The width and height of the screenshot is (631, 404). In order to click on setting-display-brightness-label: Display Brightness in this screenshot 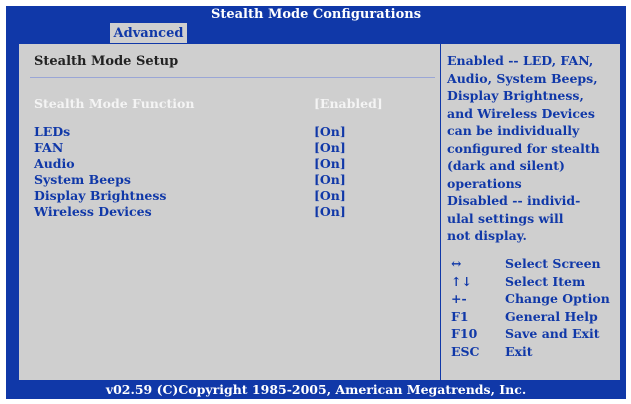, I will do `click(100, 195)`.